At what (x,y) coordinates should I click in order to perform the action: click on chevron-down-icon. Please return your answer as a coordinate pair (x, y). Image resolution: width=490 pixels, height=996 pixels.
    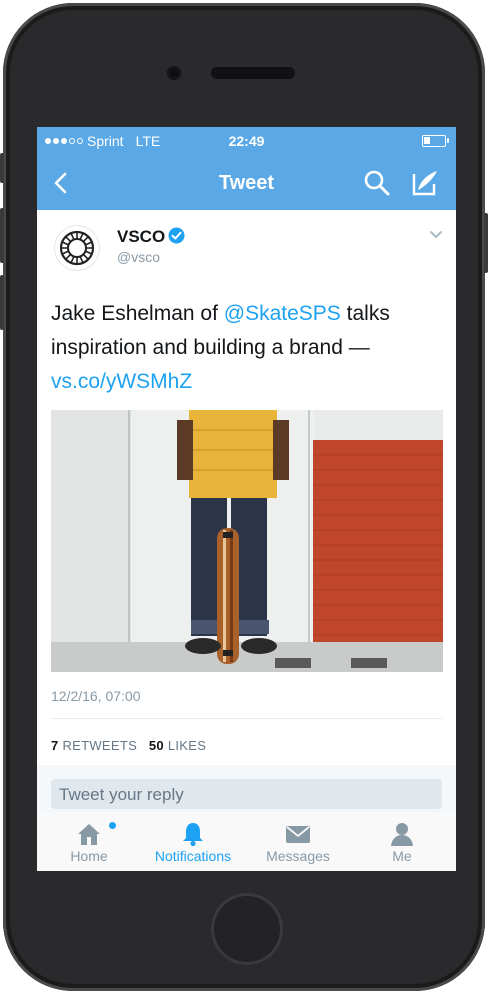
    Looking at the image, I should click on (436, 235).